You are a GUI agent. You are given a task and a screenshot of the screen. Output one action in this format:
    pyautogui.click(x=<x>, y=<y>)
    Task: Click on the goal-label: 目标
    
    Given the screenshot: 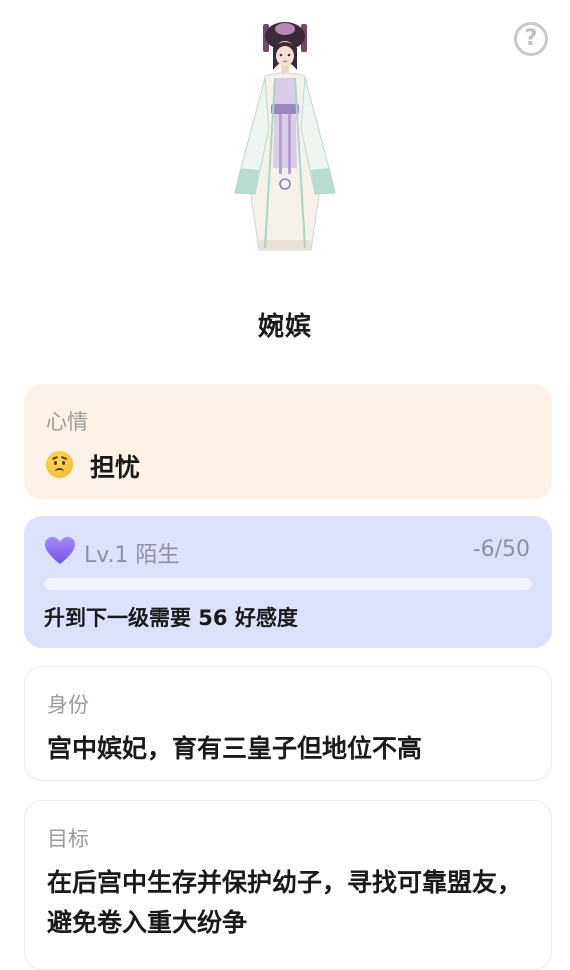 What is the action you would take?
    pyautogui.click(x=68, y=839)
    